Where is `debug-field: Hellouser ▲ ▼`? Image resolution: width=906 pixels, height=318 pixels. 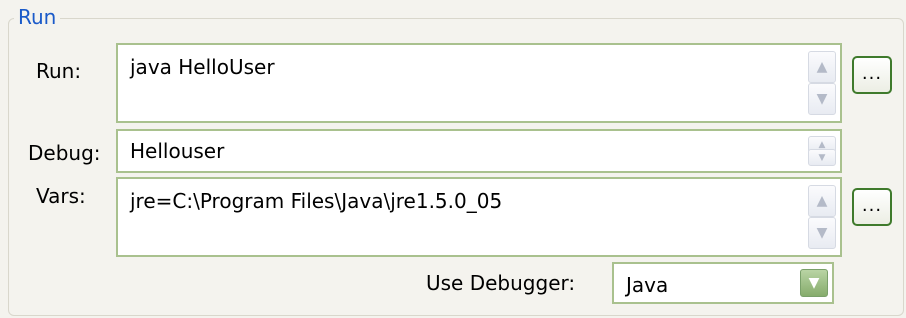 debug-field: Hellouser ▲ ▼ is located at coordinates (479, 151).